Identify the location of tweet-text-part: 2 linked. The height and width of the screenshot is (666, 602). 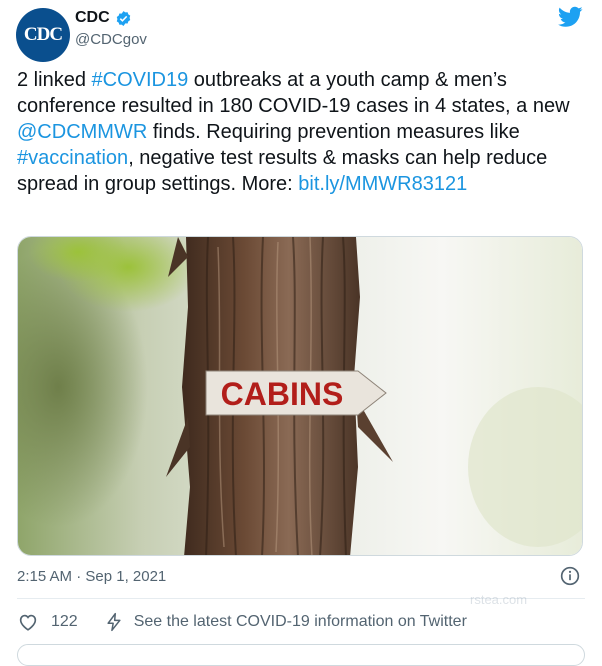
(54, 80).